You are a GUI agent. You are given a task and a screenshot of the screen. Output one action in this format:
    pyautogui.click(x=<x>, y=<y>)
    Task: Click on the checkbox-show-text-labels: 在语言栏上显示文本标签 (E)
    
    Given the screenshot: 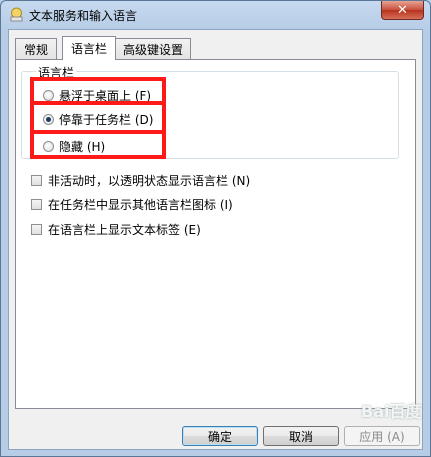 What is the action you would take?
    pyautogui.click(x=116, y=229)
    